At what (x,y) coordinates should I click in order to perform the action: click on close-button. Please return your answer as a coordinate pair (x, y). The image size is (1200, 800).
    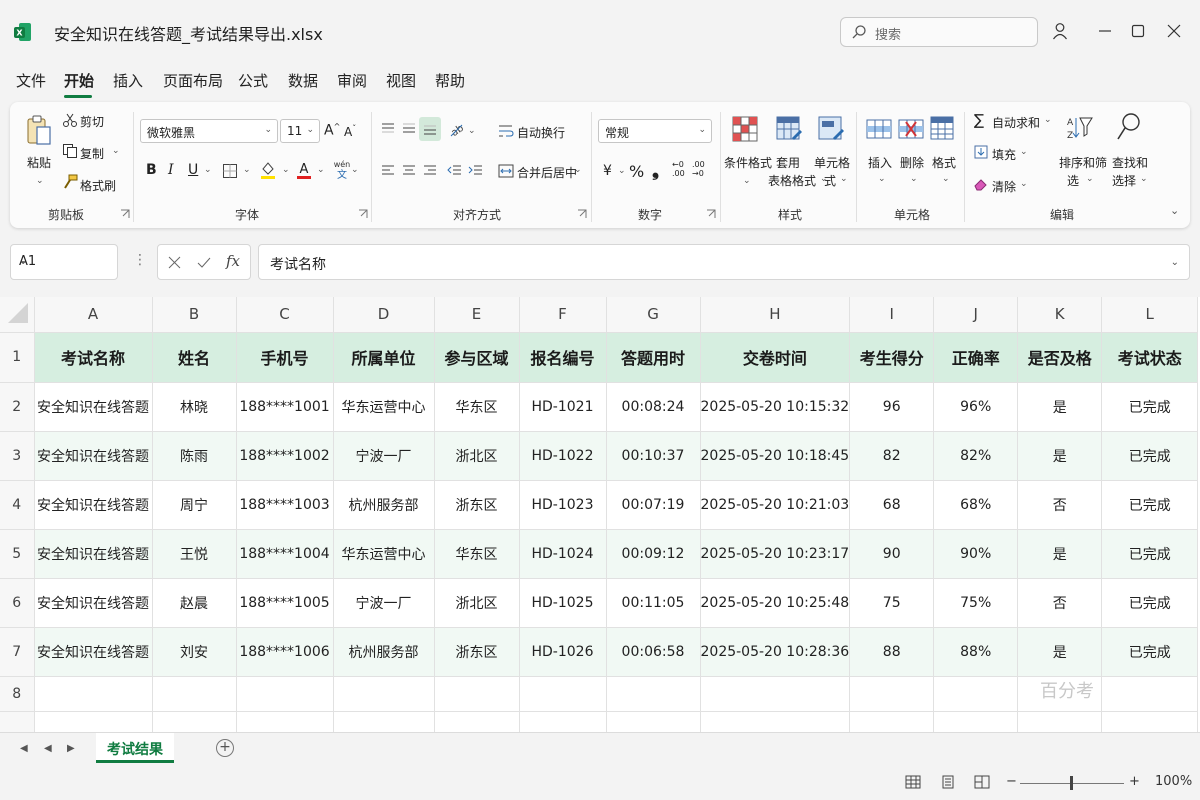
    Looking at the image, I should click on (1174, 31).